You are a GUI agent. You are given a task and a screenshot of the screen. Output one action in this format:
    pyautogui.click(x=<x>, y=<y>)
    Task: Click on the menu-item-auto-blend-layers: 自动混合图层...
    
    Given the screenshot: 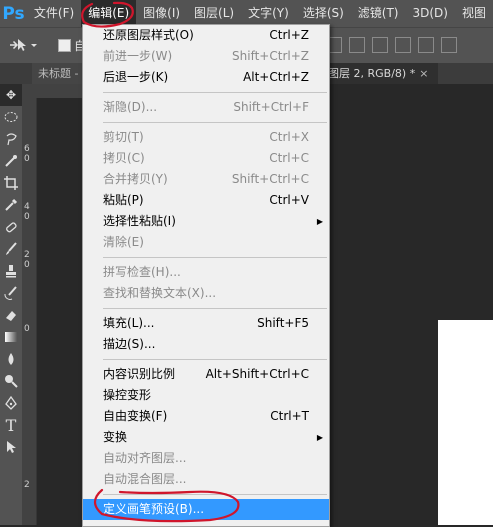 What is the action you would take?
    pyautogui.click(x=206, y=479)
    